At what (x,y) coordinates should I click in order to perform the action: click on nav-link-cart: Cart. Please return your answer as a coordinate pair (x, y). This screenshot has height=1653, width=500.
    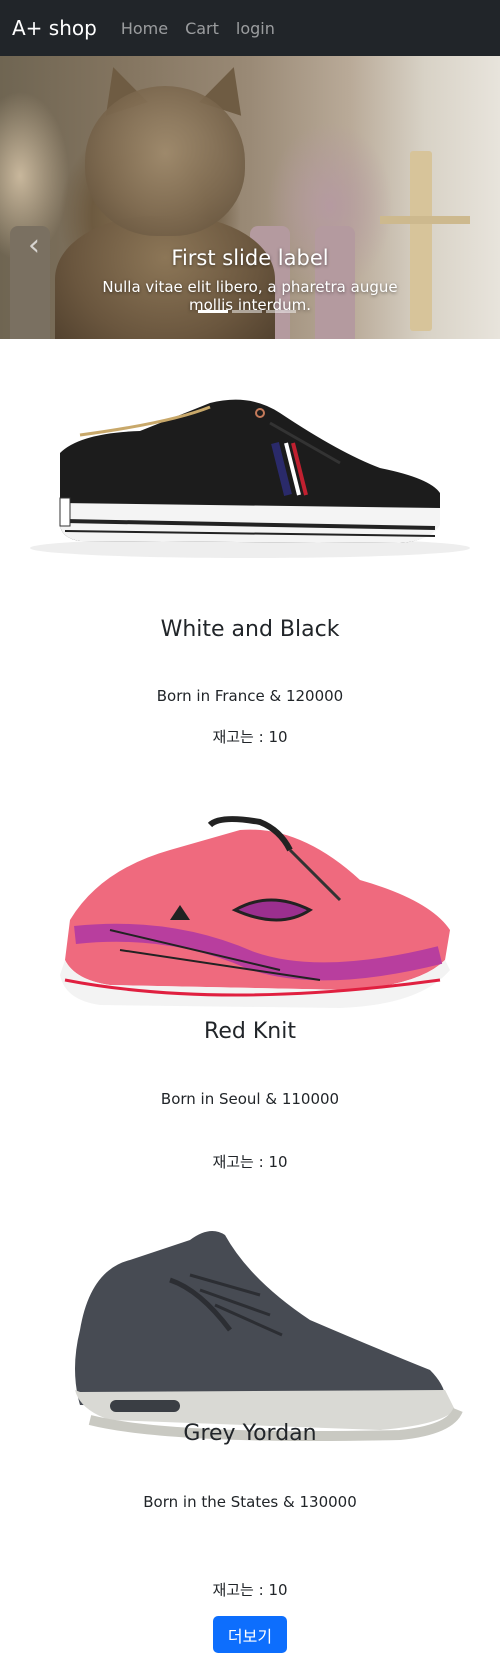
    Looking at the image, I should click on (202, 28).